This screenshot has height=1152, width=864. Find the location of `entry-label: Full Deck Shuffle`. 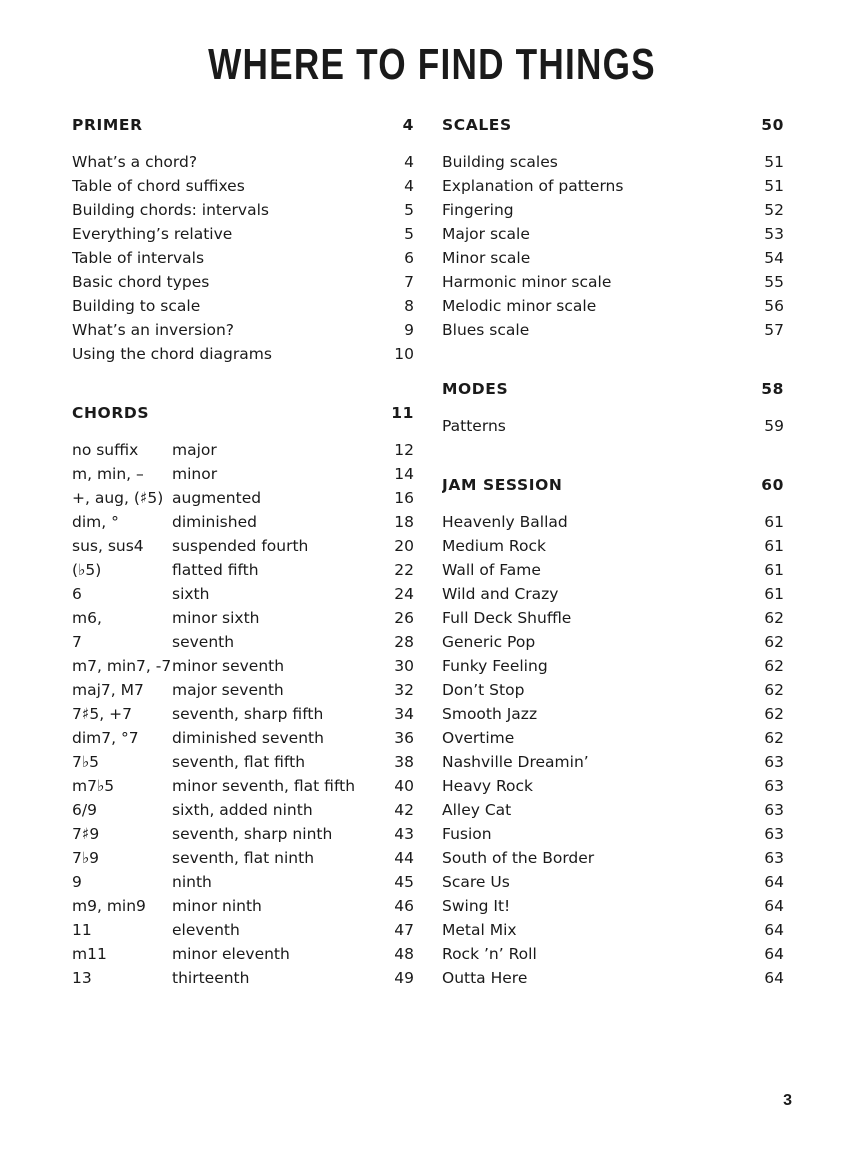

entry-label: Full Deck Shuffle is located at coordinates (507, 618).